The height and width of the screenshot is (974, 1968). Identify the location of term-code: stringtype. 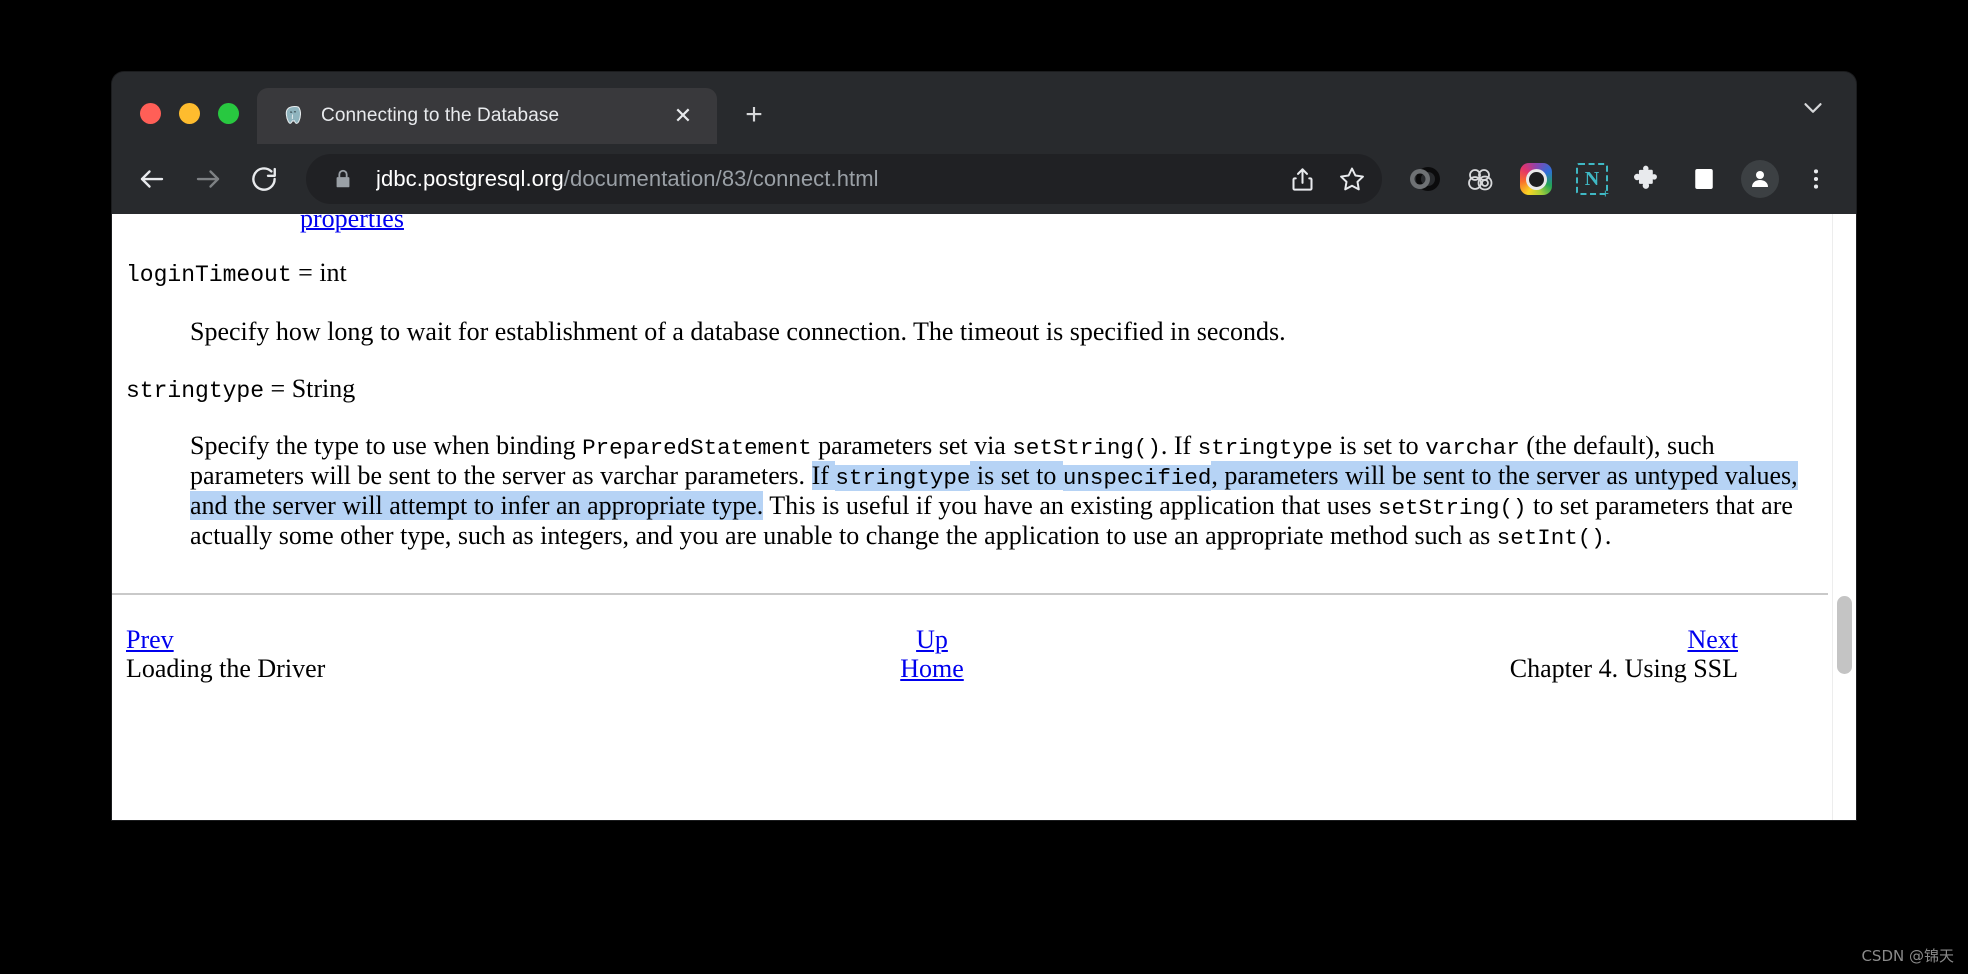
(195, 390).